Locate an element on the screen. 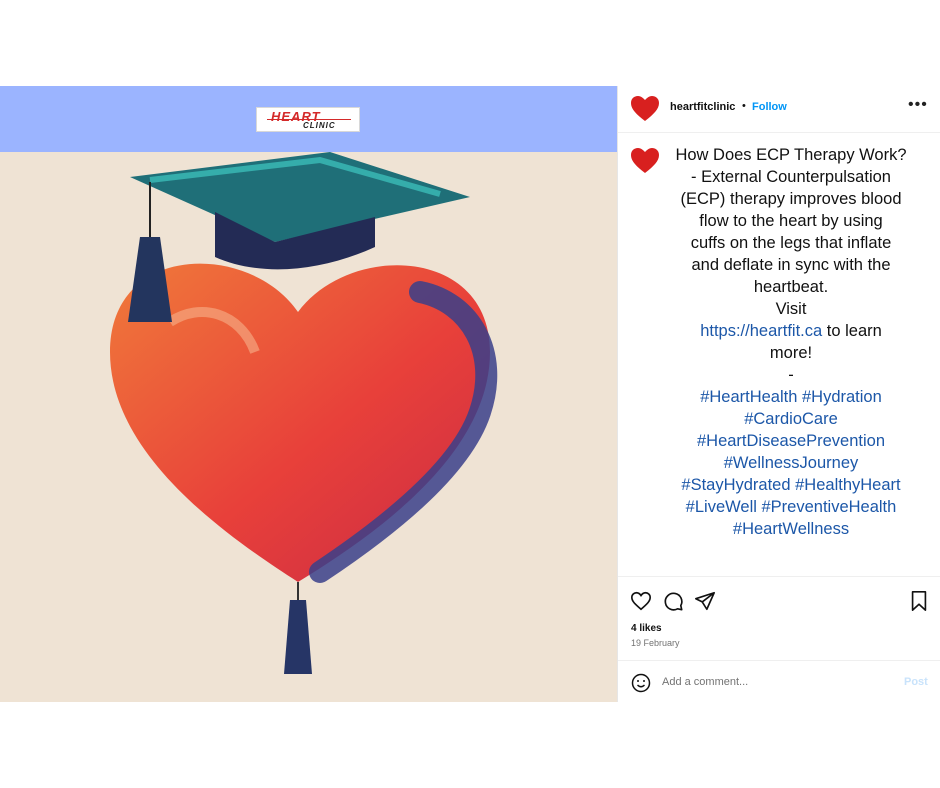 Image resolution: width=940 pixels, height=788 pixels. share-icon is located at coordinates (705, 601).